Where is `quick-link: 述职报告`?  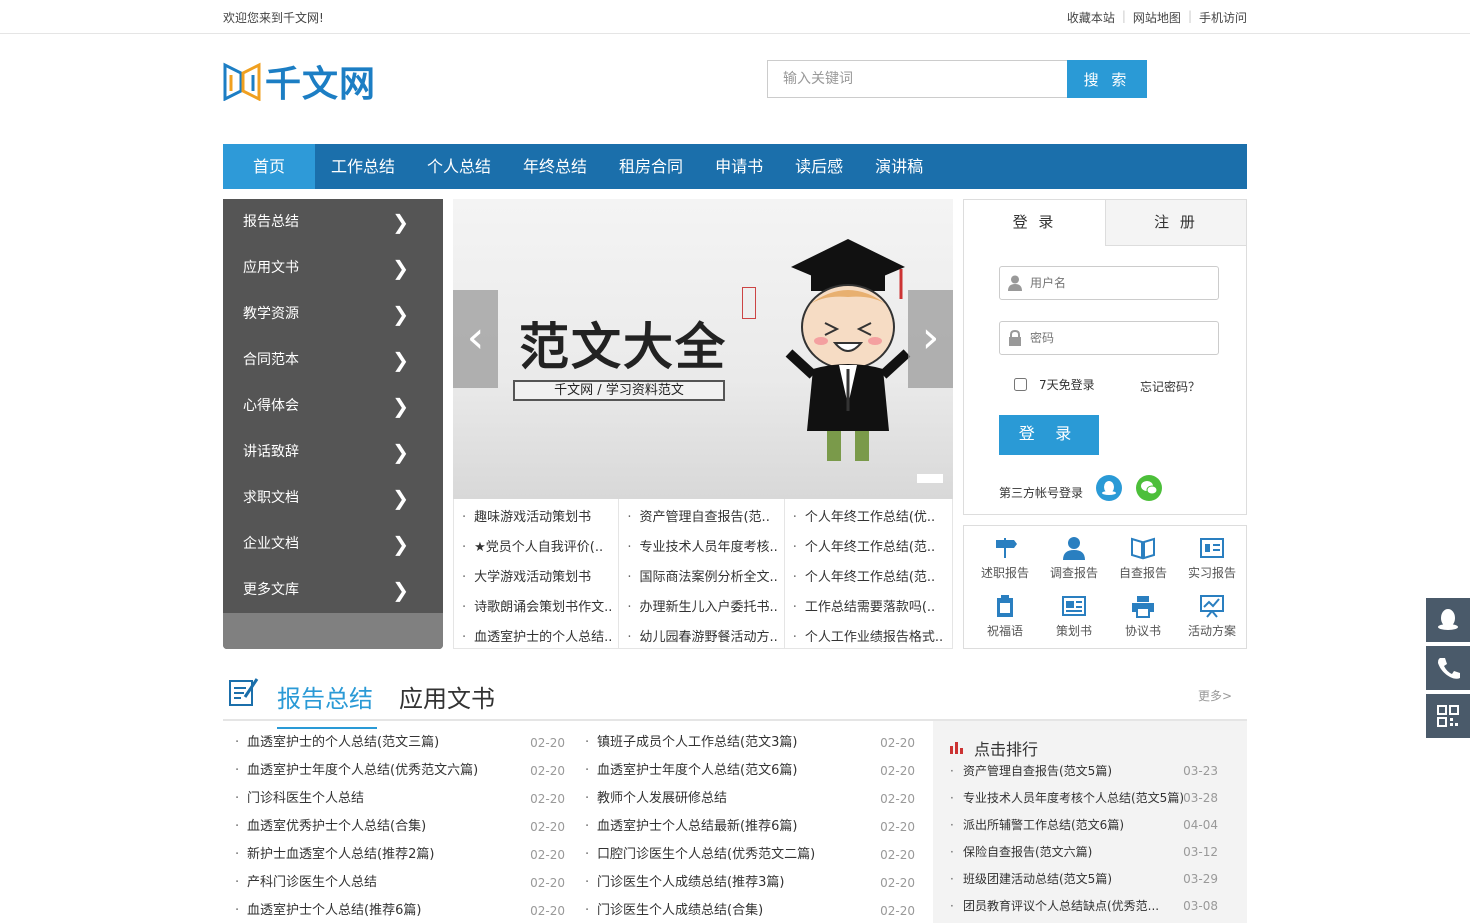 quick-link: 述职报告 is located at coordinates (1005, 558).